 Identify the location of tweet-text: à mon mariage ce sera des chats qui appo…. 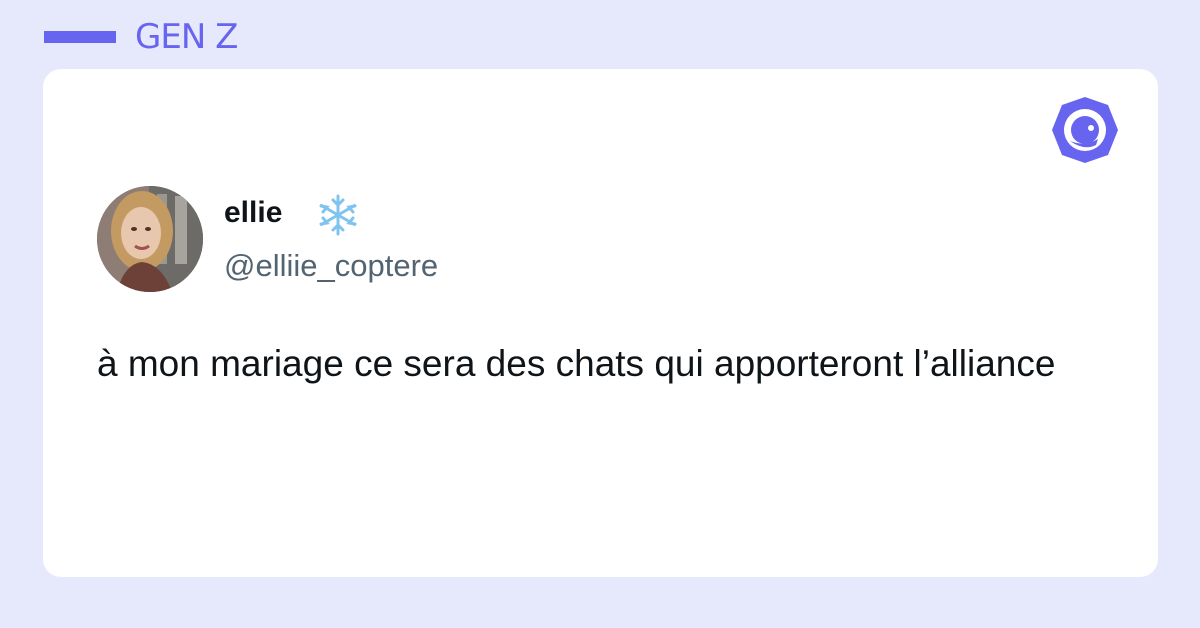
(576, 363).